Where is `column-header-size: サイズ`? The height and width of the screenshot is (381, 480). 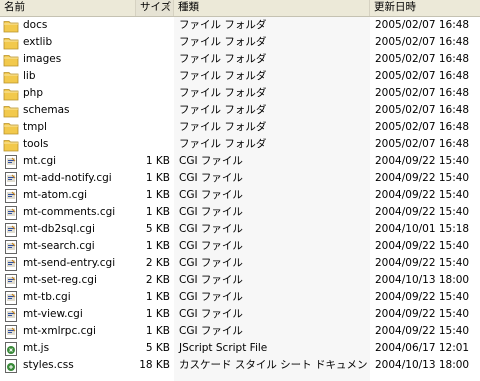
column-header-size: サイズ is located at coordinates (155, 8).